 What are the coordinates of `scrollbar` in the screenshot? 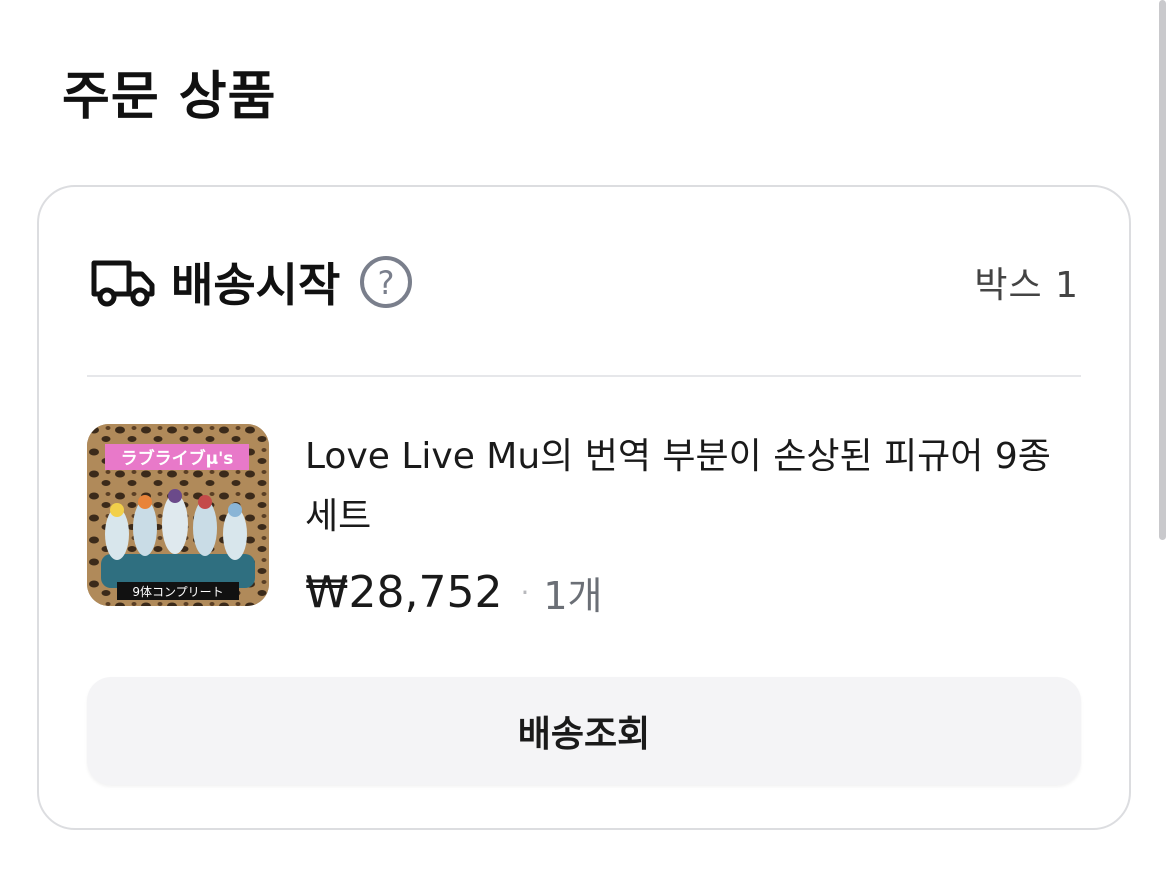 It's located at (1162, 270).